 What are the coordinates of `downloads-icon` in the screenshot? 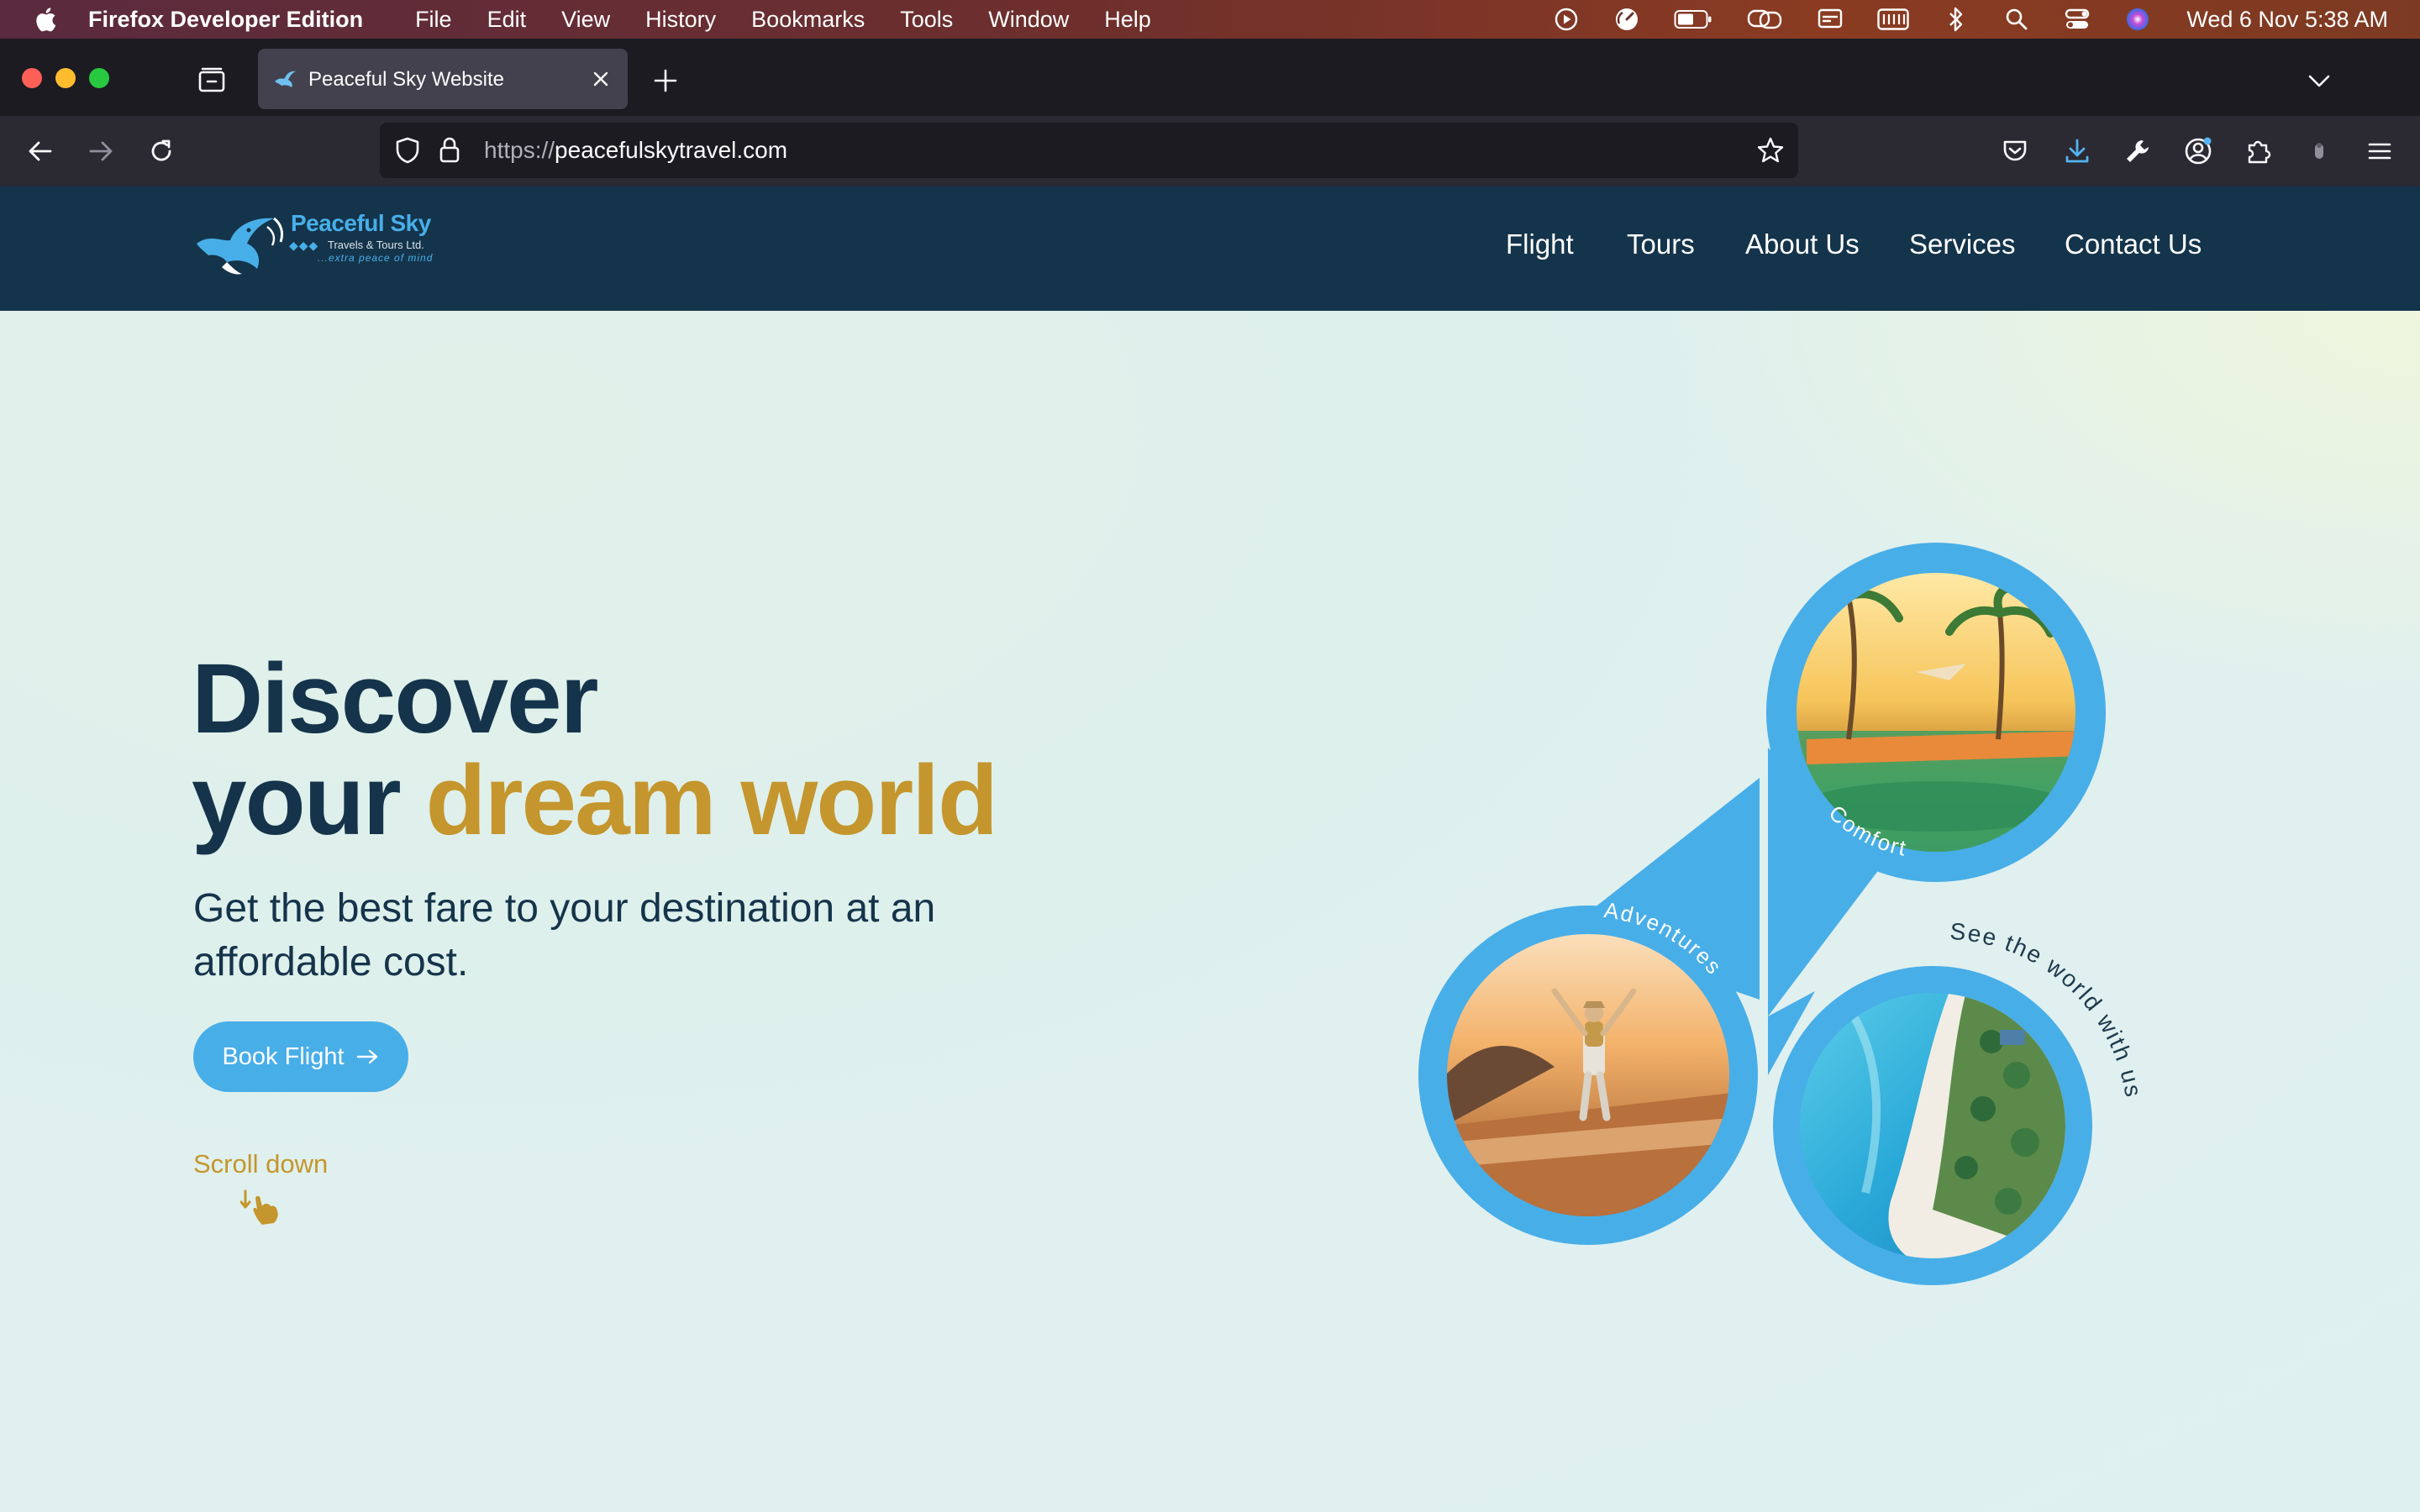 It's located at (2077, 151).